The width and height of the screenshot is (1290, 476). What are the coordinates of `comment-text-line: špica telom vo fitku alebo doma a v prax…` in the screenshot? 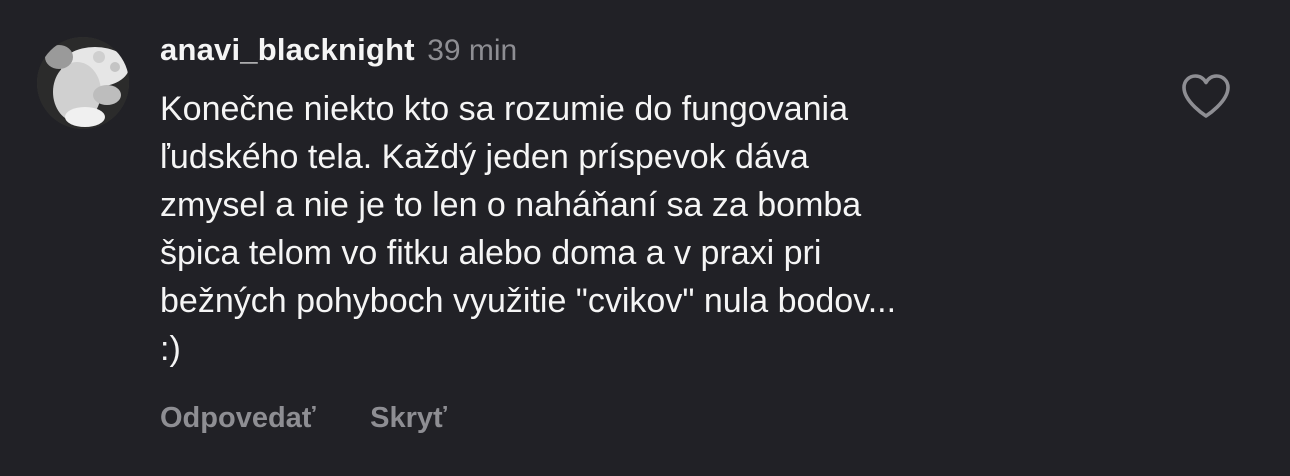 It's located at (491, 253).